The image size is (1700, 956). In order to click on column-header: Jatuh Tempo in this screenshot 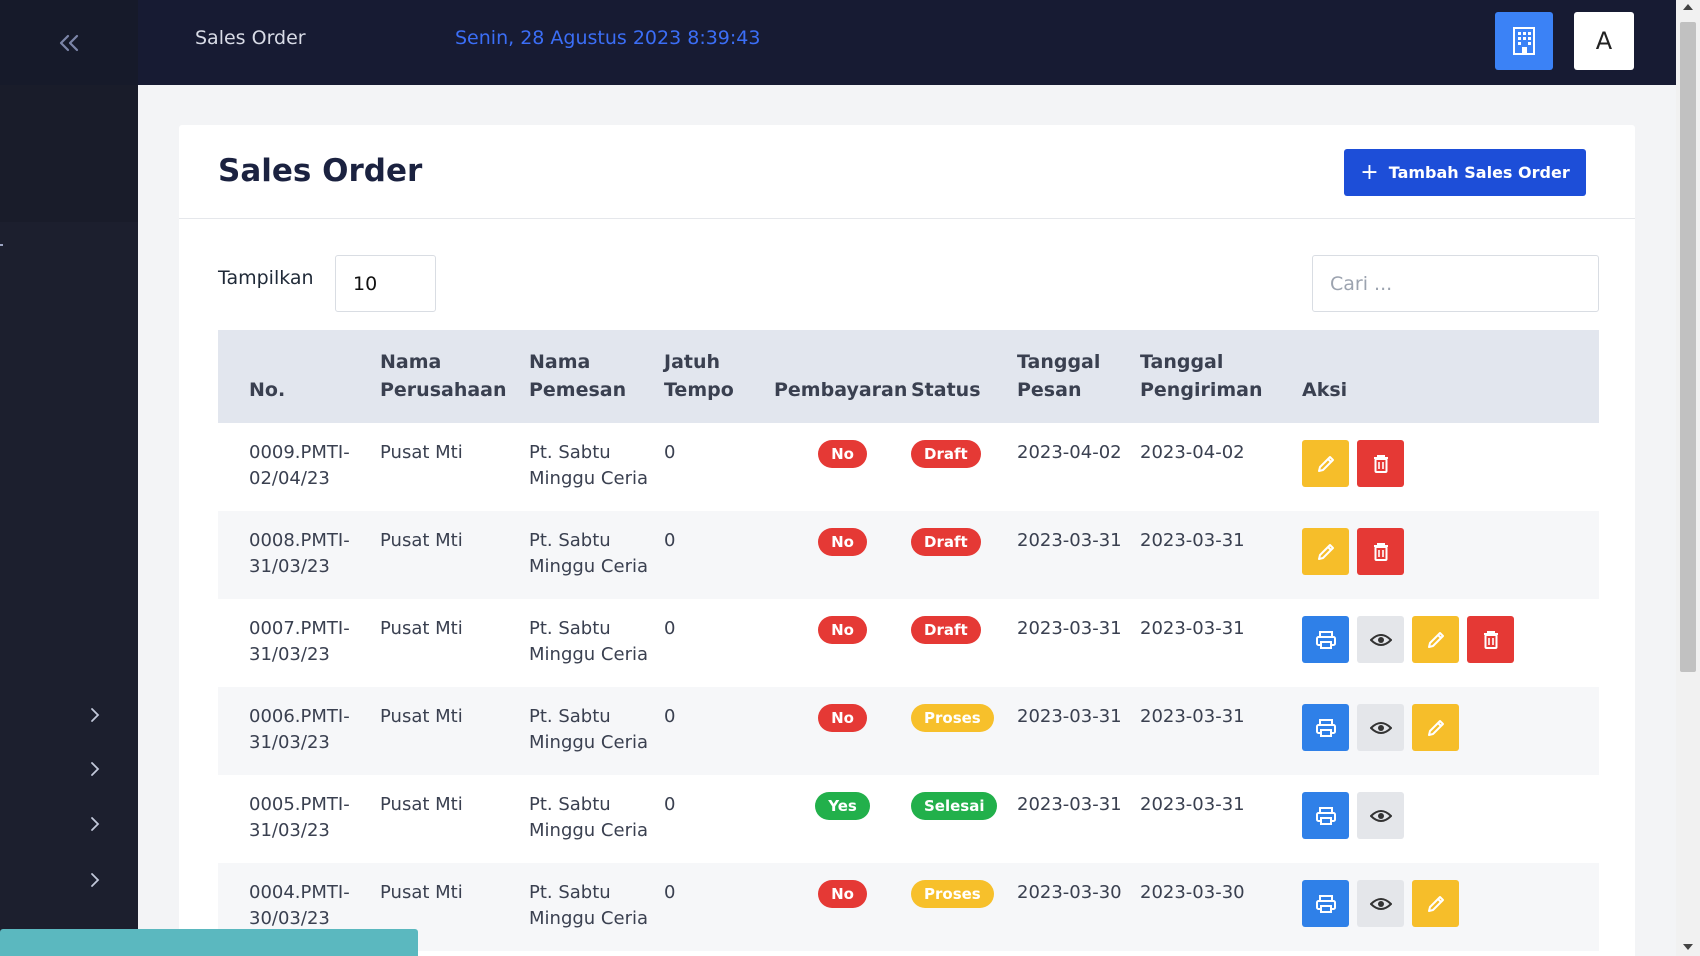, I will do `click(719, 376)`.